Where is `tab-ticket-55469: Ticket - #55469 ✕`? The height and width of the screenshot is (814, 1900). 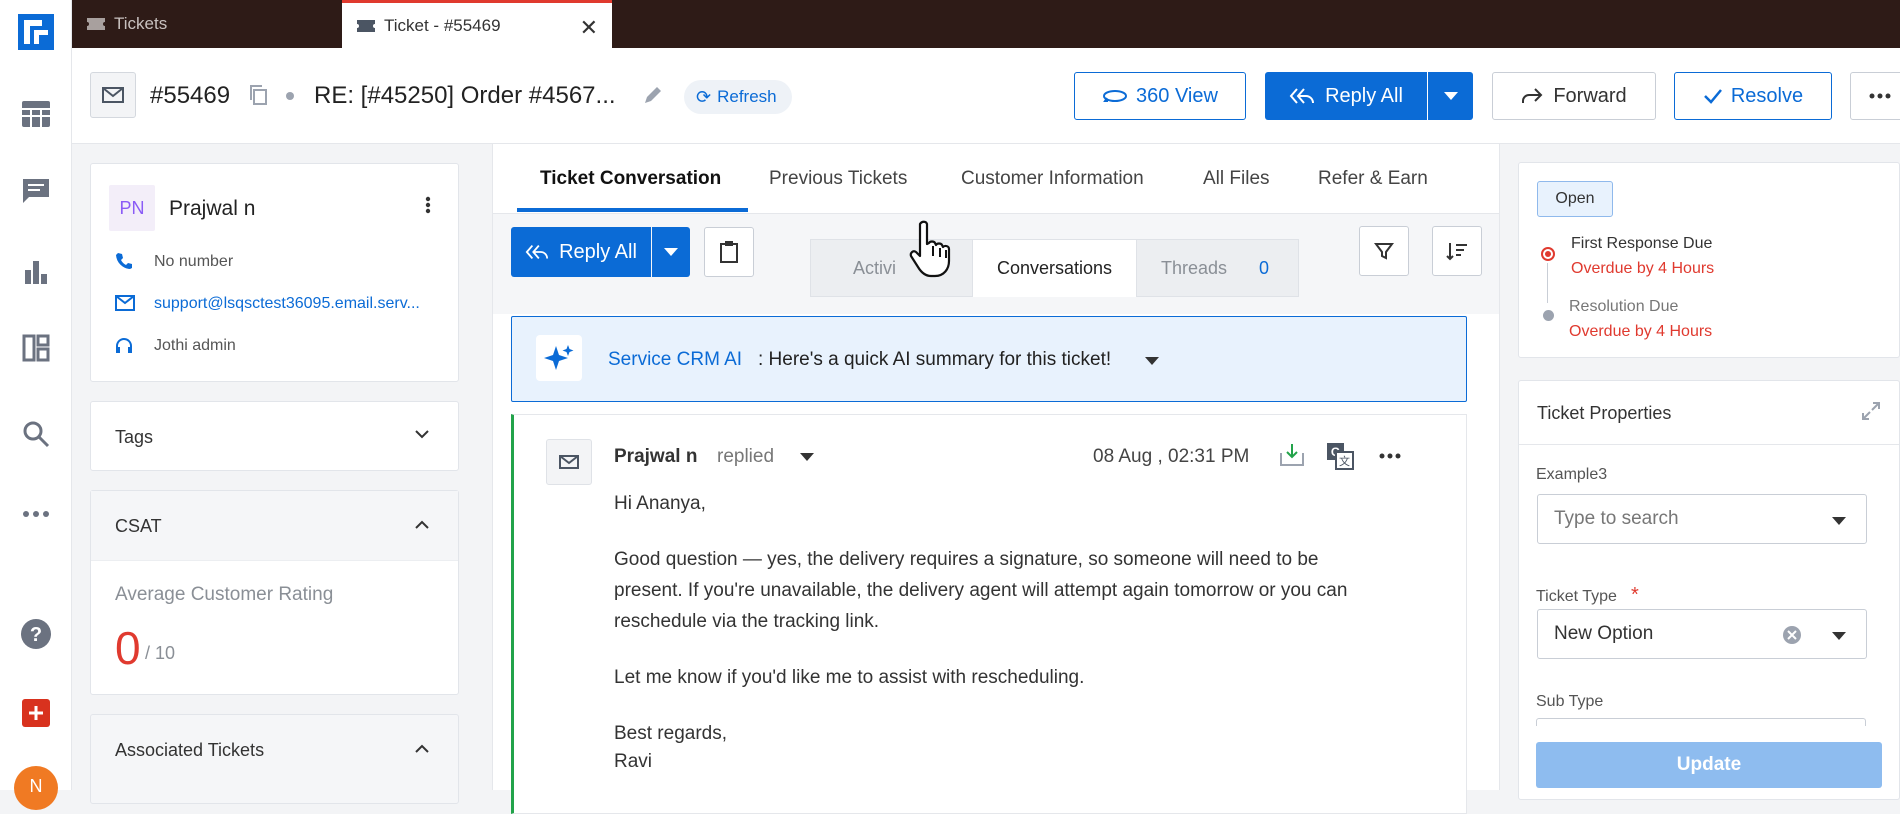 tab-ticket-55469: Ticket - #55469 ✕ is located at coordinates (477, 24).